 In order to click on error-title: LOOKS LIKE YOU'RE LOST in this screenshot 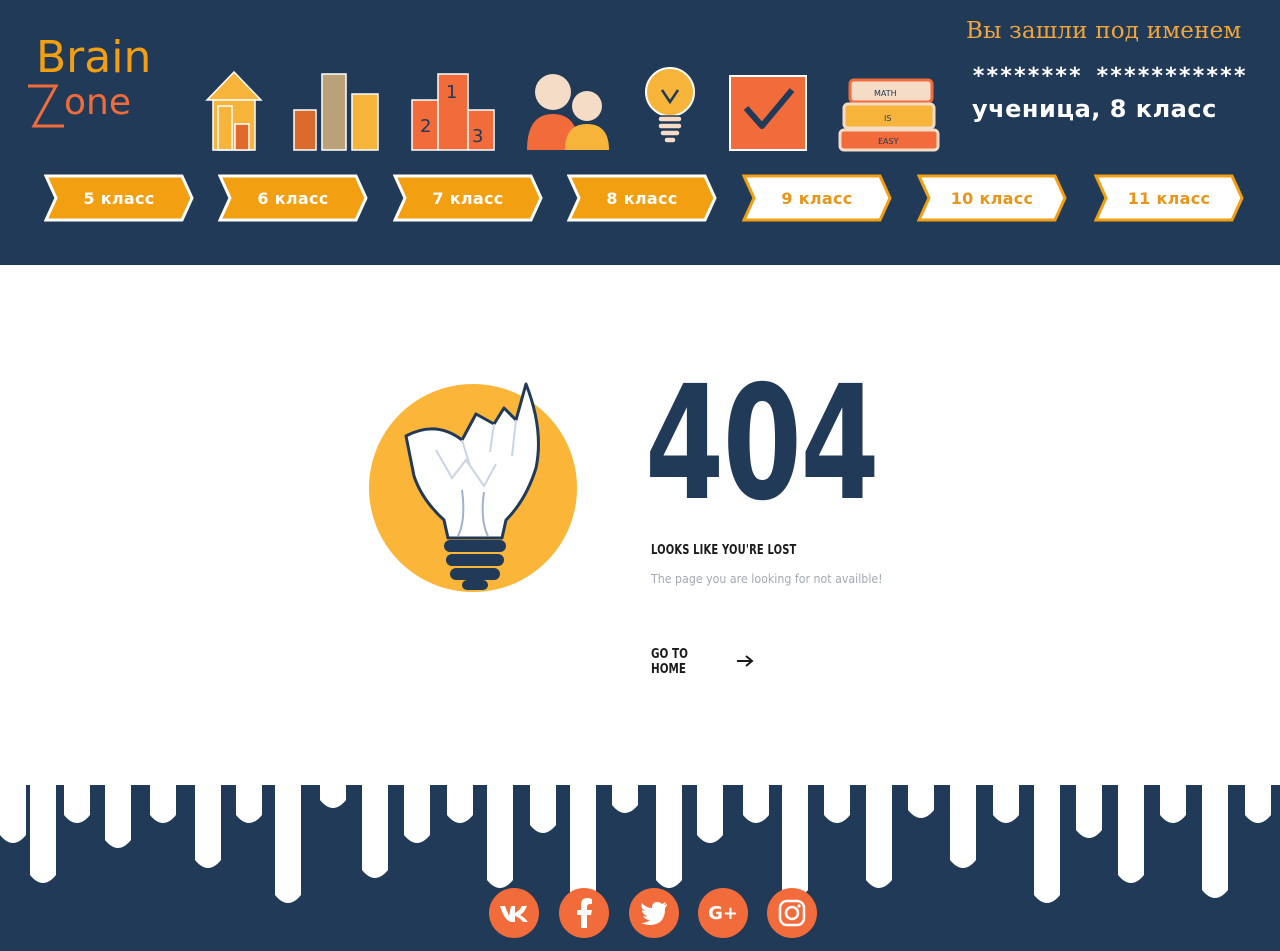, I will do `click(724, 550)`.